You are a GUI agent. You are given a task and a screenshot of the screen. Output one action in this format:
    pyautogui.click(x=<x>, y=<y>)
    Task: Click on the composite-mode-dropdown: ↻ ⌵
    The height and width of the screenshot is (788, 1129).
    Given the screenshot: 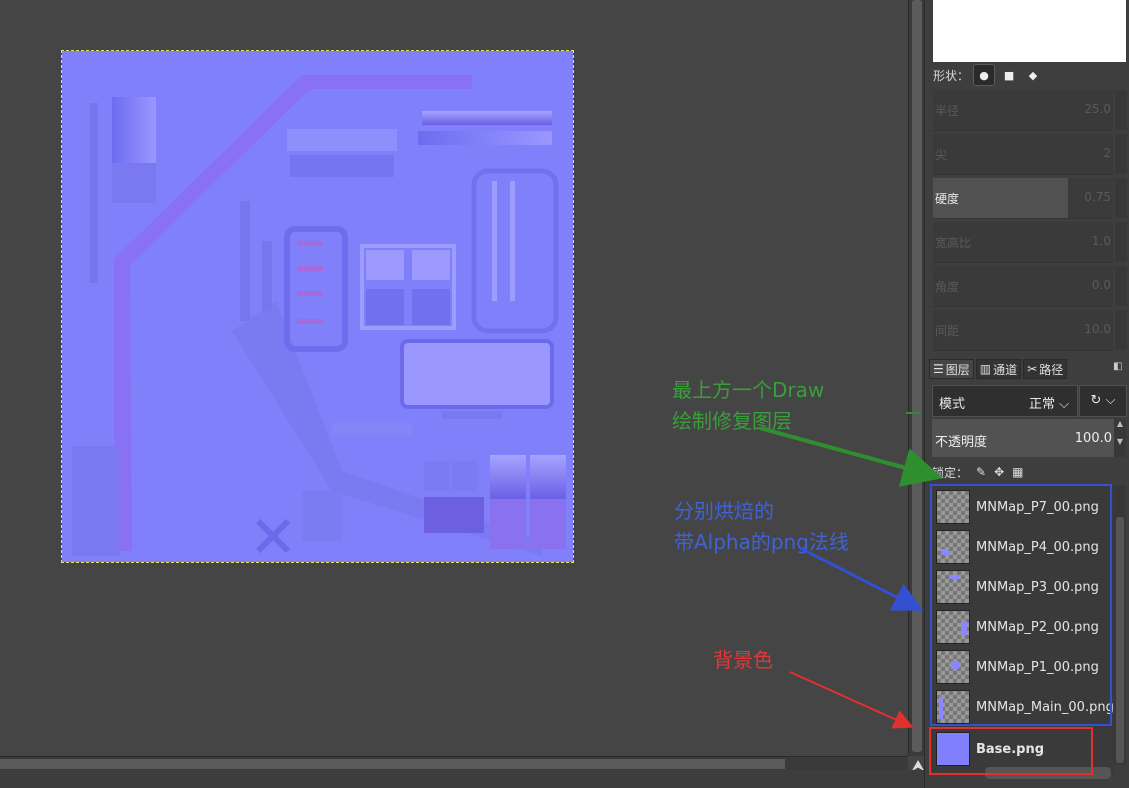 What is the action you would take?
    pyautogui.click(x=1103, y=401)
    